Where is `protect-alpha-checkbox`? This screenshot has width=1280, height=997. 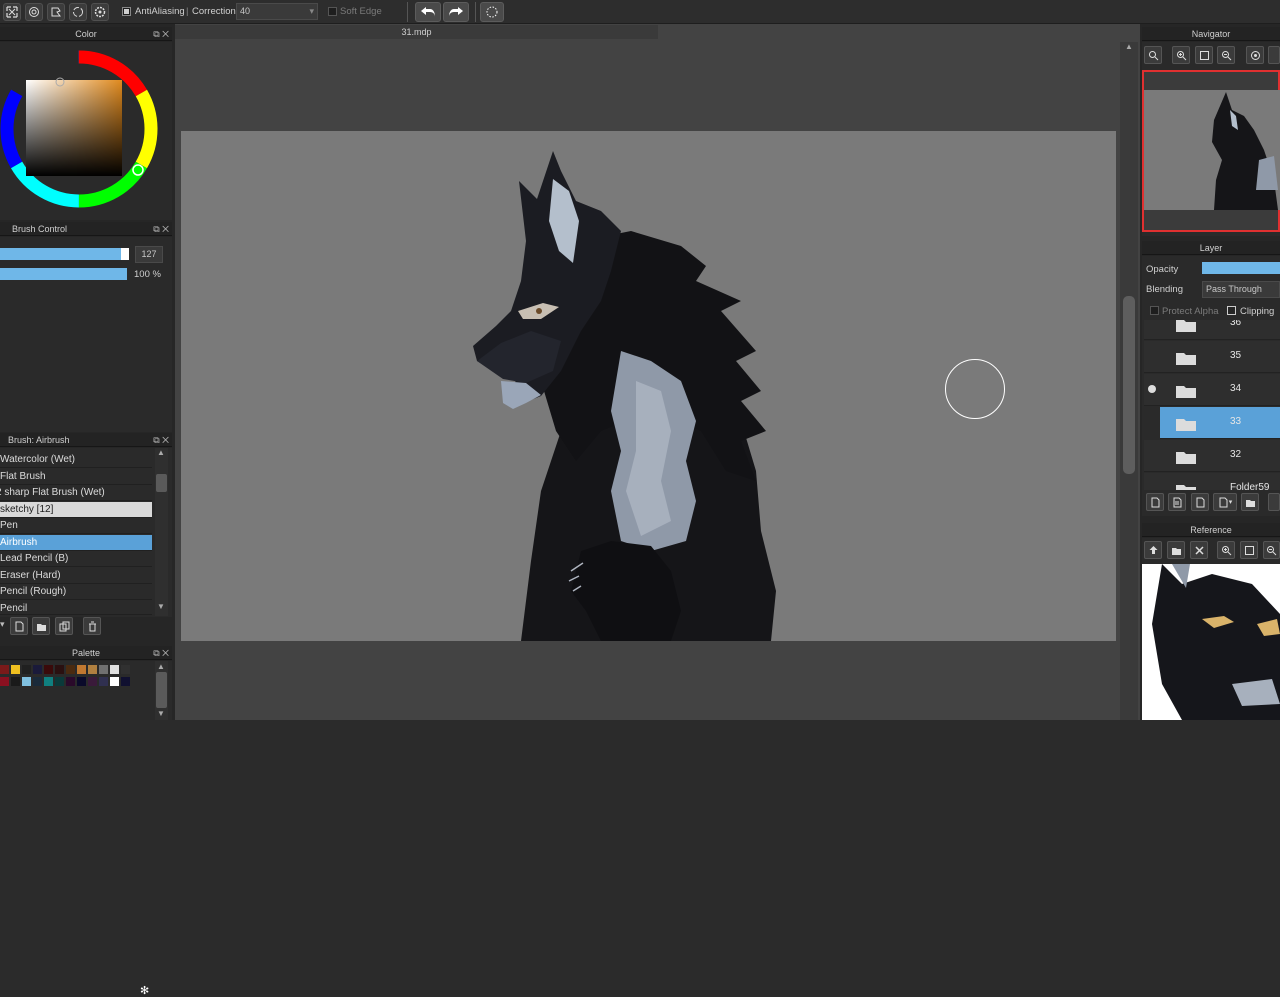 protect-alpha-checkbox is located at coordinates (1154, 310).